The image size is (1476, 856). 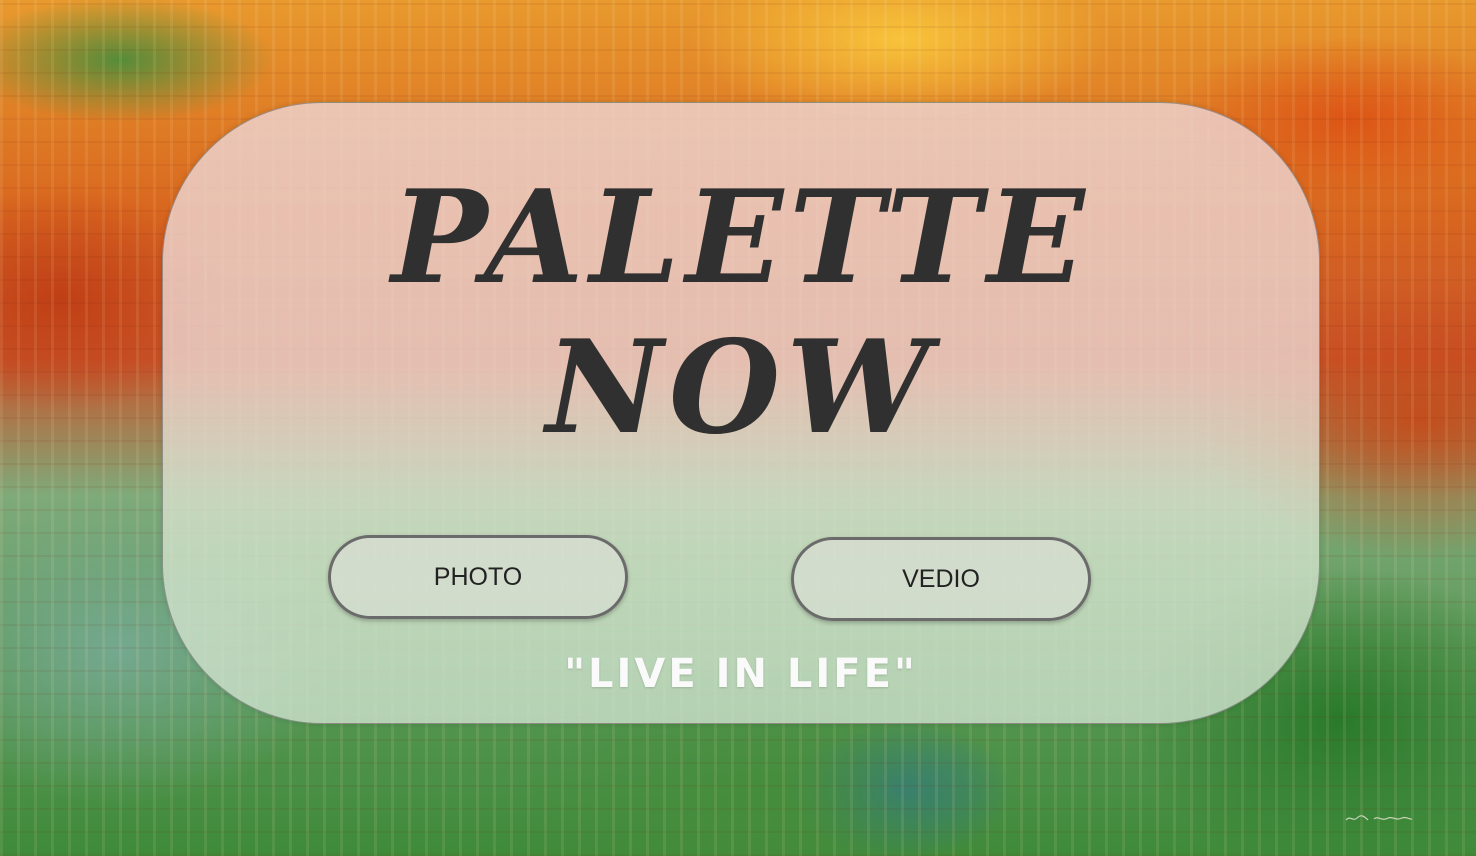 What do you see at coordinates (941, 579) in the screenshot?
I see `video-button: VEDIO` at bounding box center [941, 579].